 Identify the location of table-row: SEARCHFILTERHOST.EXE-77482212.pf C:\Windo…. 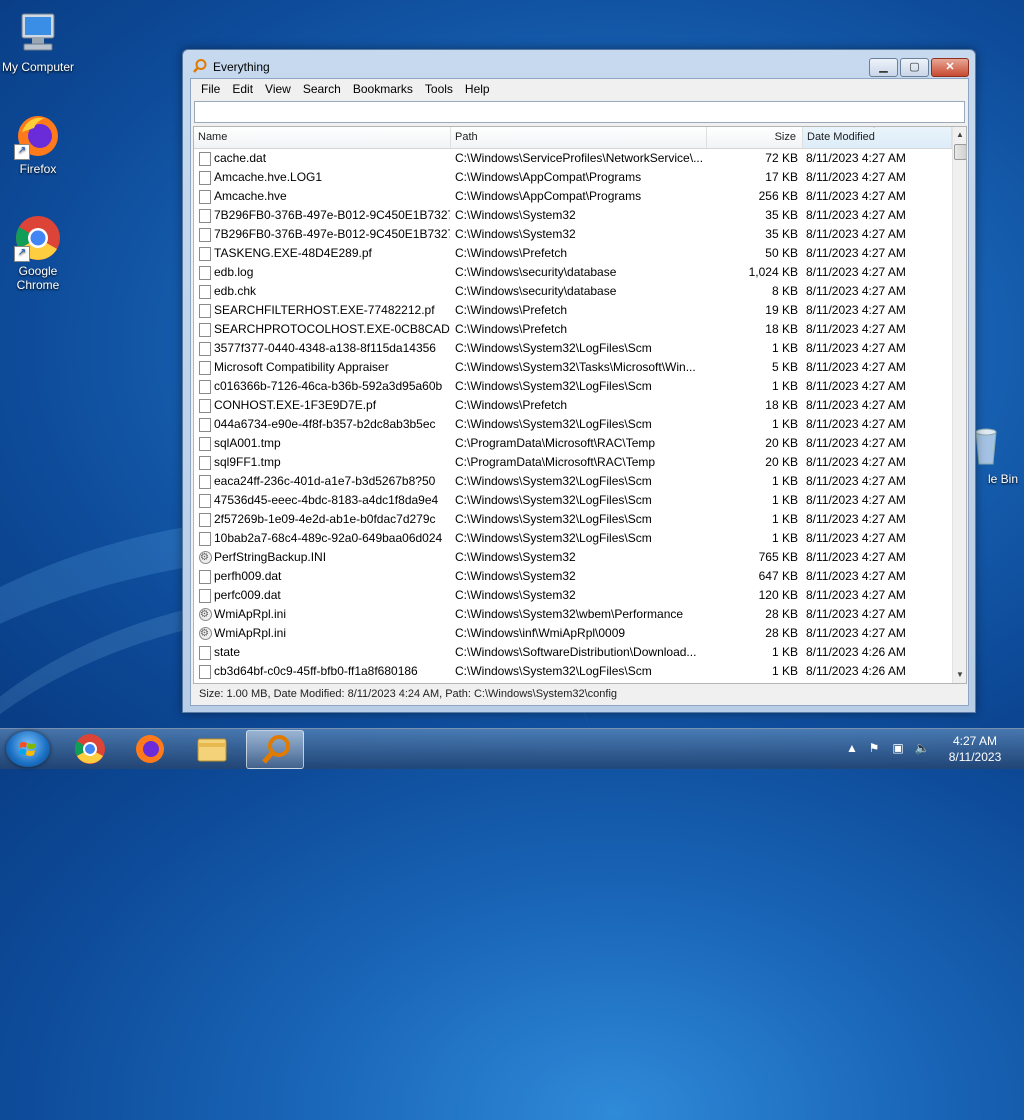
(573, 310).